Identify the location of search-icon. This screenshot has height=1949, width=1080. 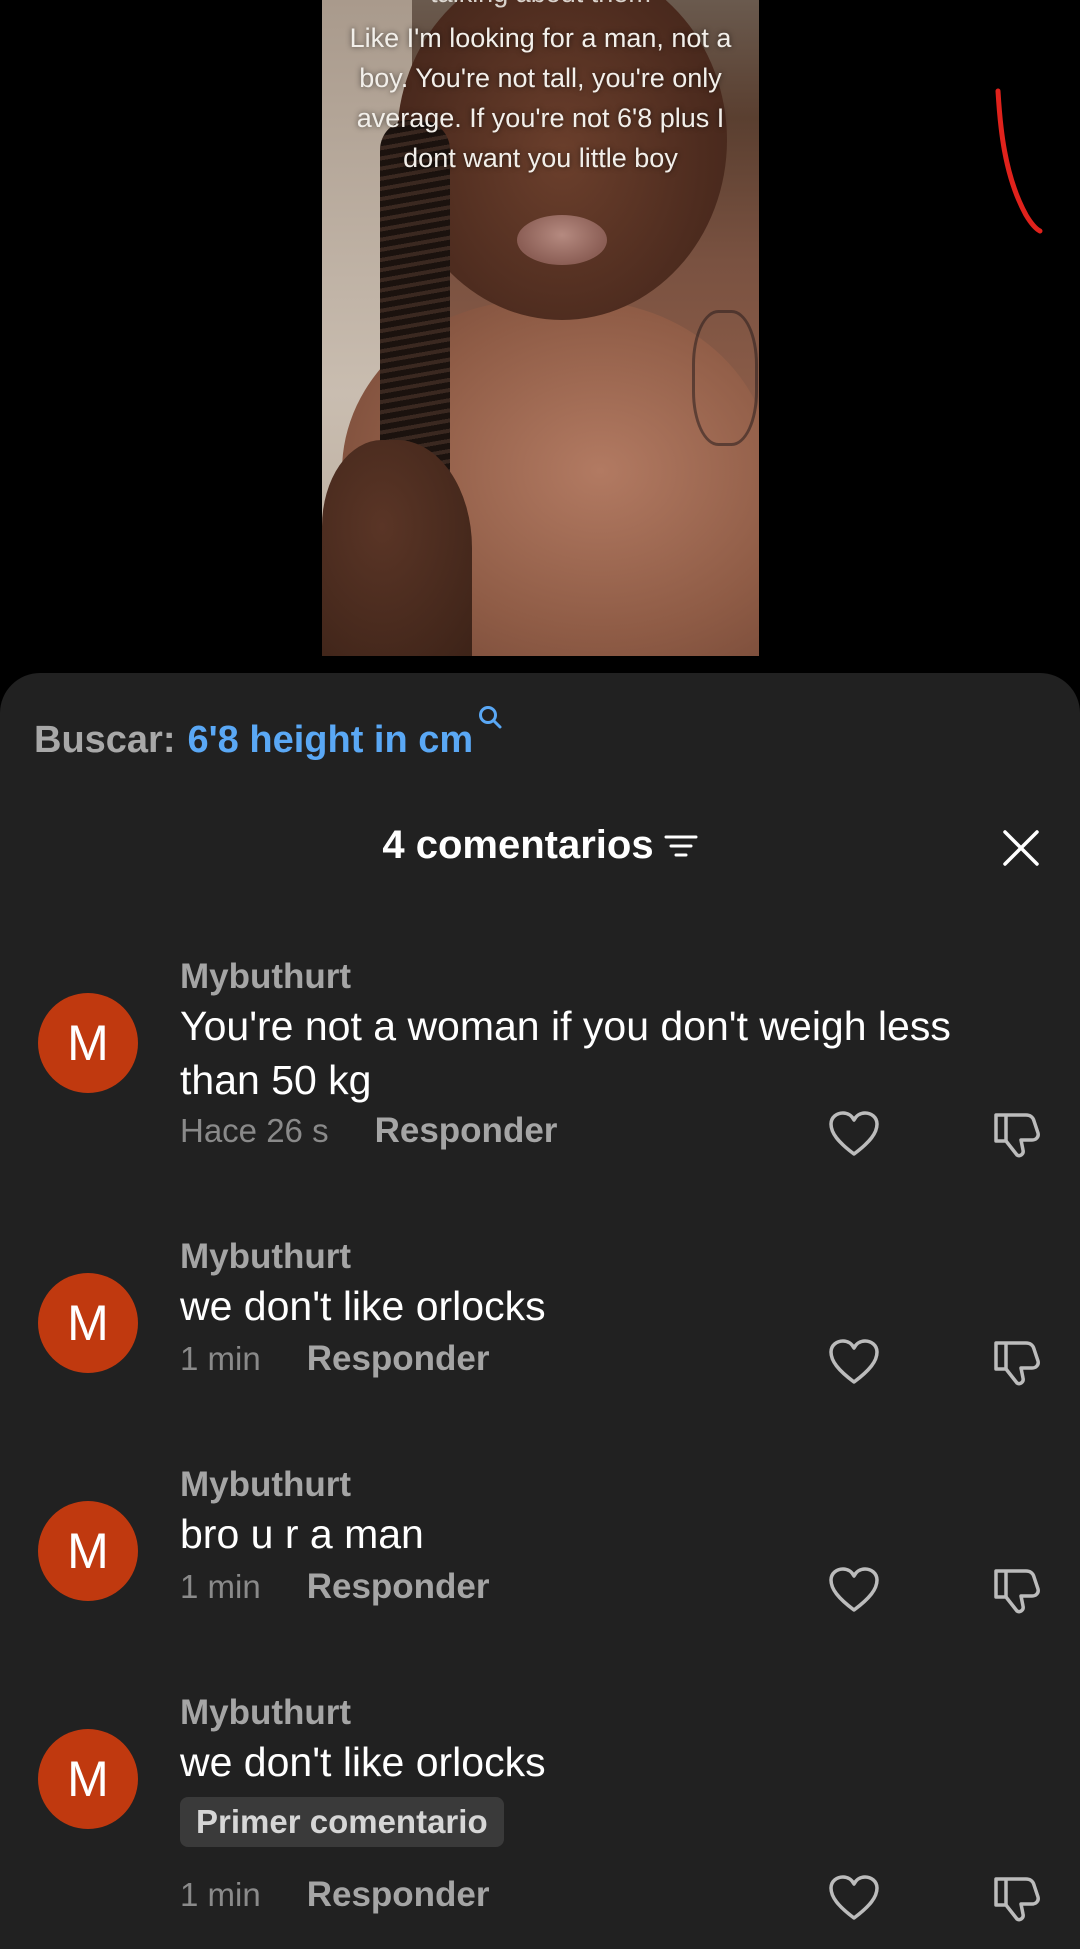
(490, 717).